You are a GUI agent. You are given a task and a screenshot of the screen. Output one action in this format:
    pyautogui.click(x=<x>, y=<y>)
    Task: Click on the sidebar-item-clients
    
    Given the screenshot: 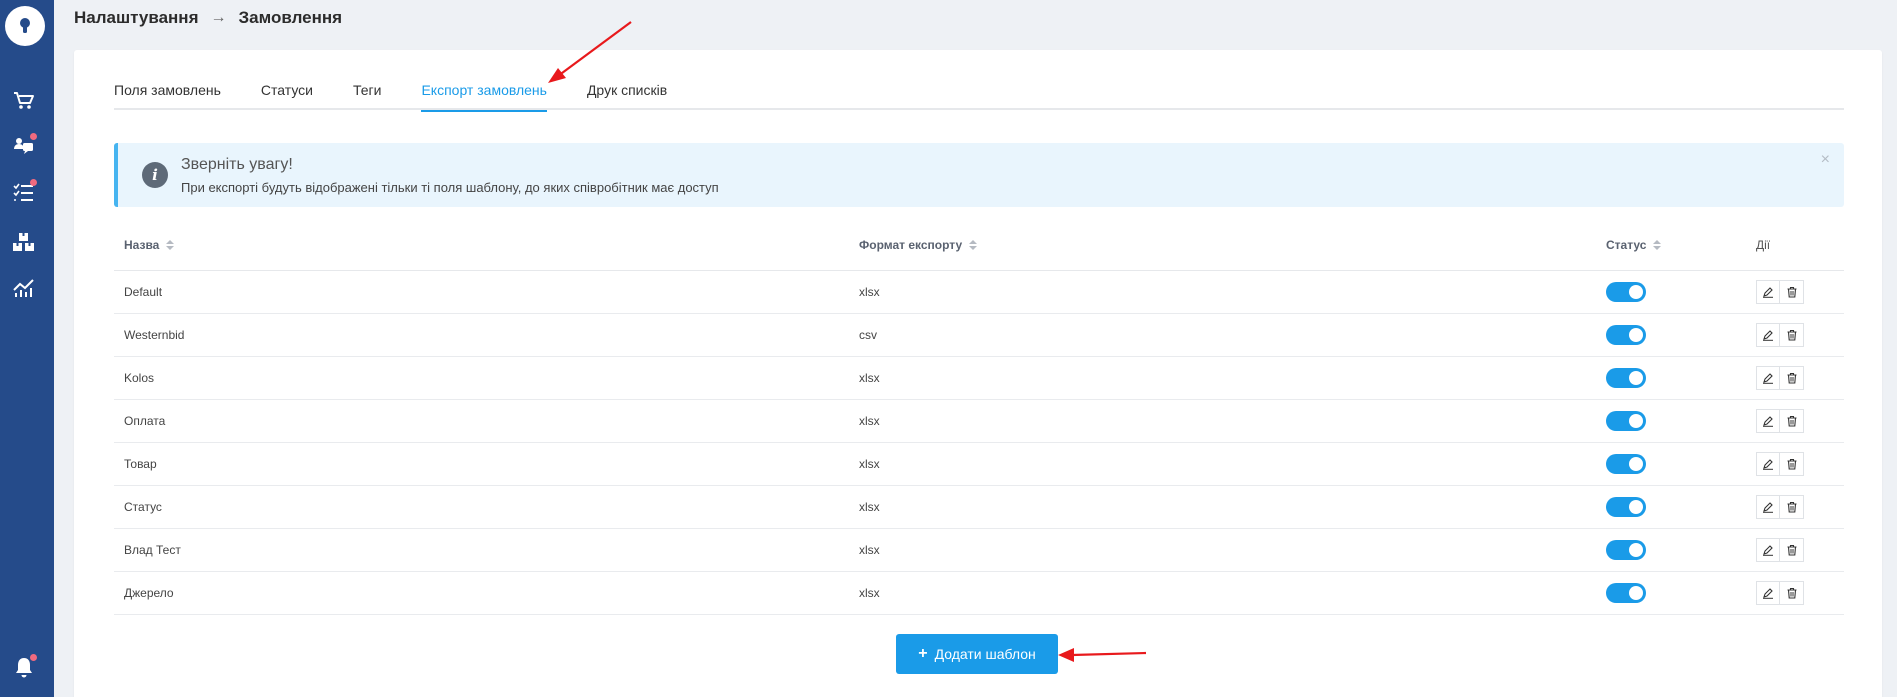 What is the action you would take?
    pyautogui.click(x=24, y=146)
    